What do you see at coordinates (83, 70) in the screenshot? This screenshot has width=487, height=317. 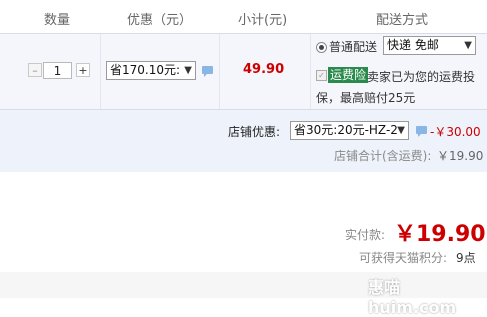 I see `qty-plus-button: +` at bounding box center [83, 70].